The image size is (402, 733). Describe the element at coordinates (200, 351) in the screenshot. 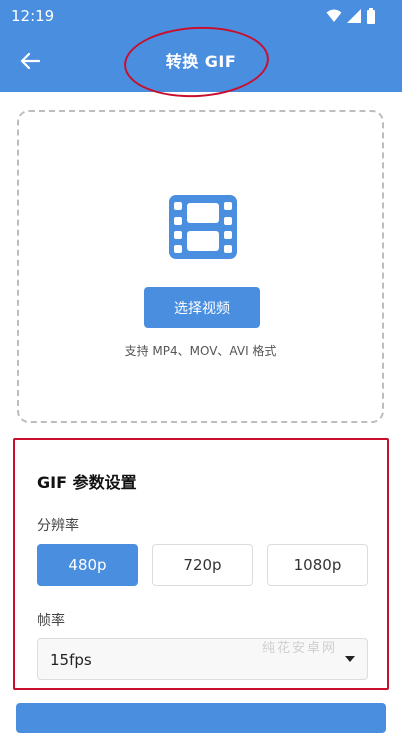

I see `supported-formats-text: 支持 MP4、MOV、AVI 格式` at that location.